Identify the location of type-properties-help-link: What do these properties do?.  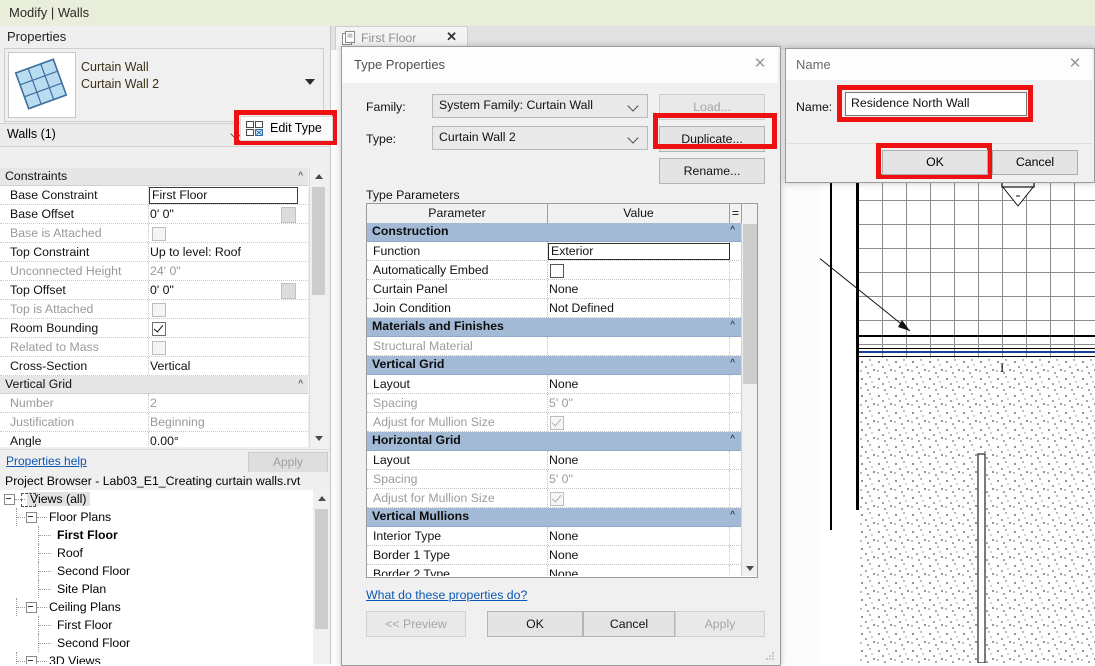
(446, 595).